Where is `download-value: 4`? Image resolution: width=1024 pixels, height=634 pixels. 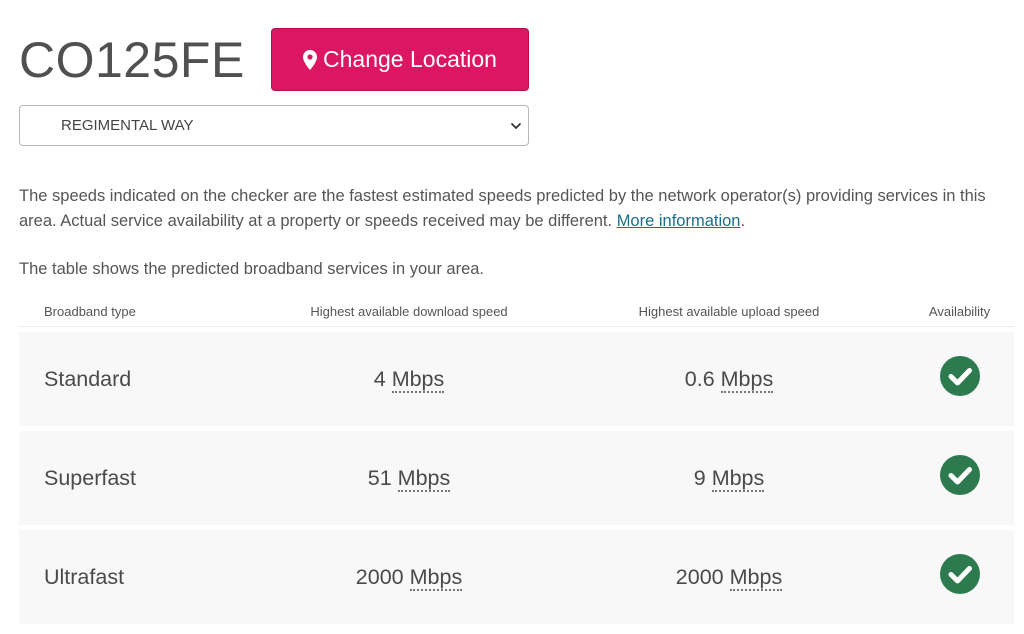 download-value: 4 is located at coordinates (379, 378).